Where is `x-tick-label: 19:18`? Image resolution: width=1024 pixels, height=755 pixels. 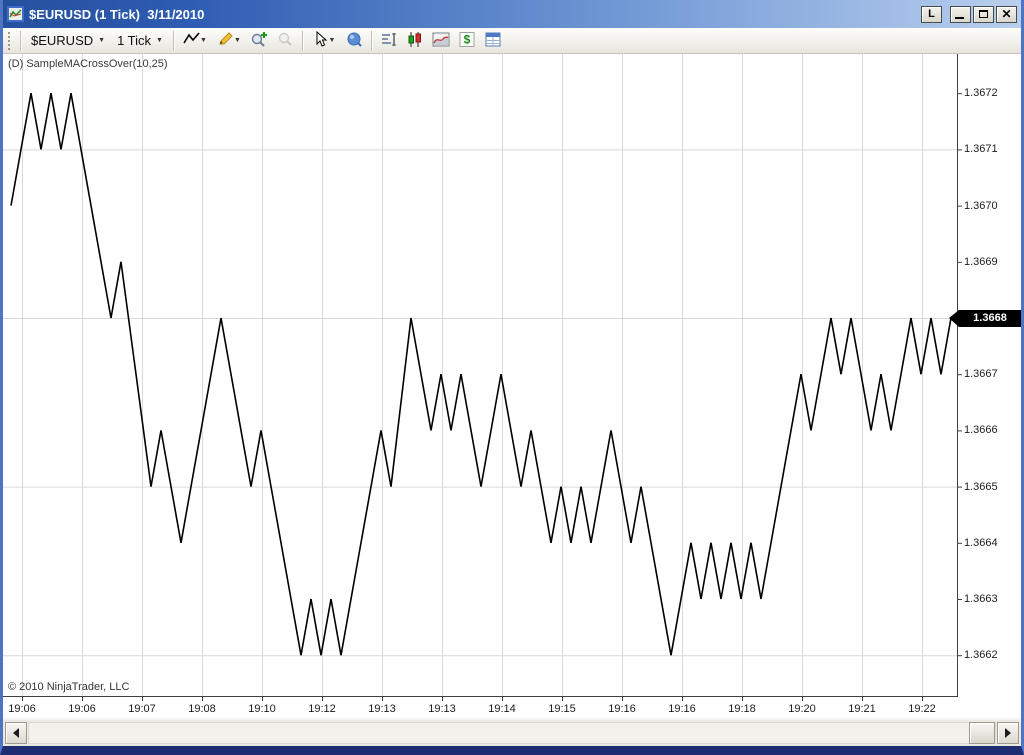
x-tick-label: 19:18 is located at coordinates (742, 709).